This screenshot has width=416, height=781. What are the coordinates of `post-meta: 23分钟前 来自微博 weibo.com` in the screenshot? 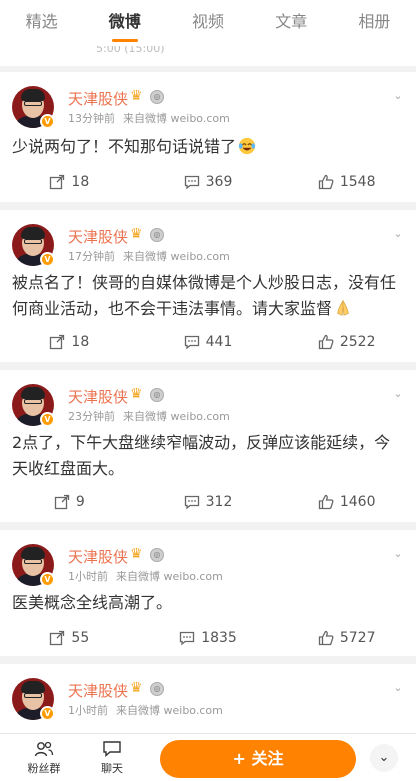 It's located at (149, 416).